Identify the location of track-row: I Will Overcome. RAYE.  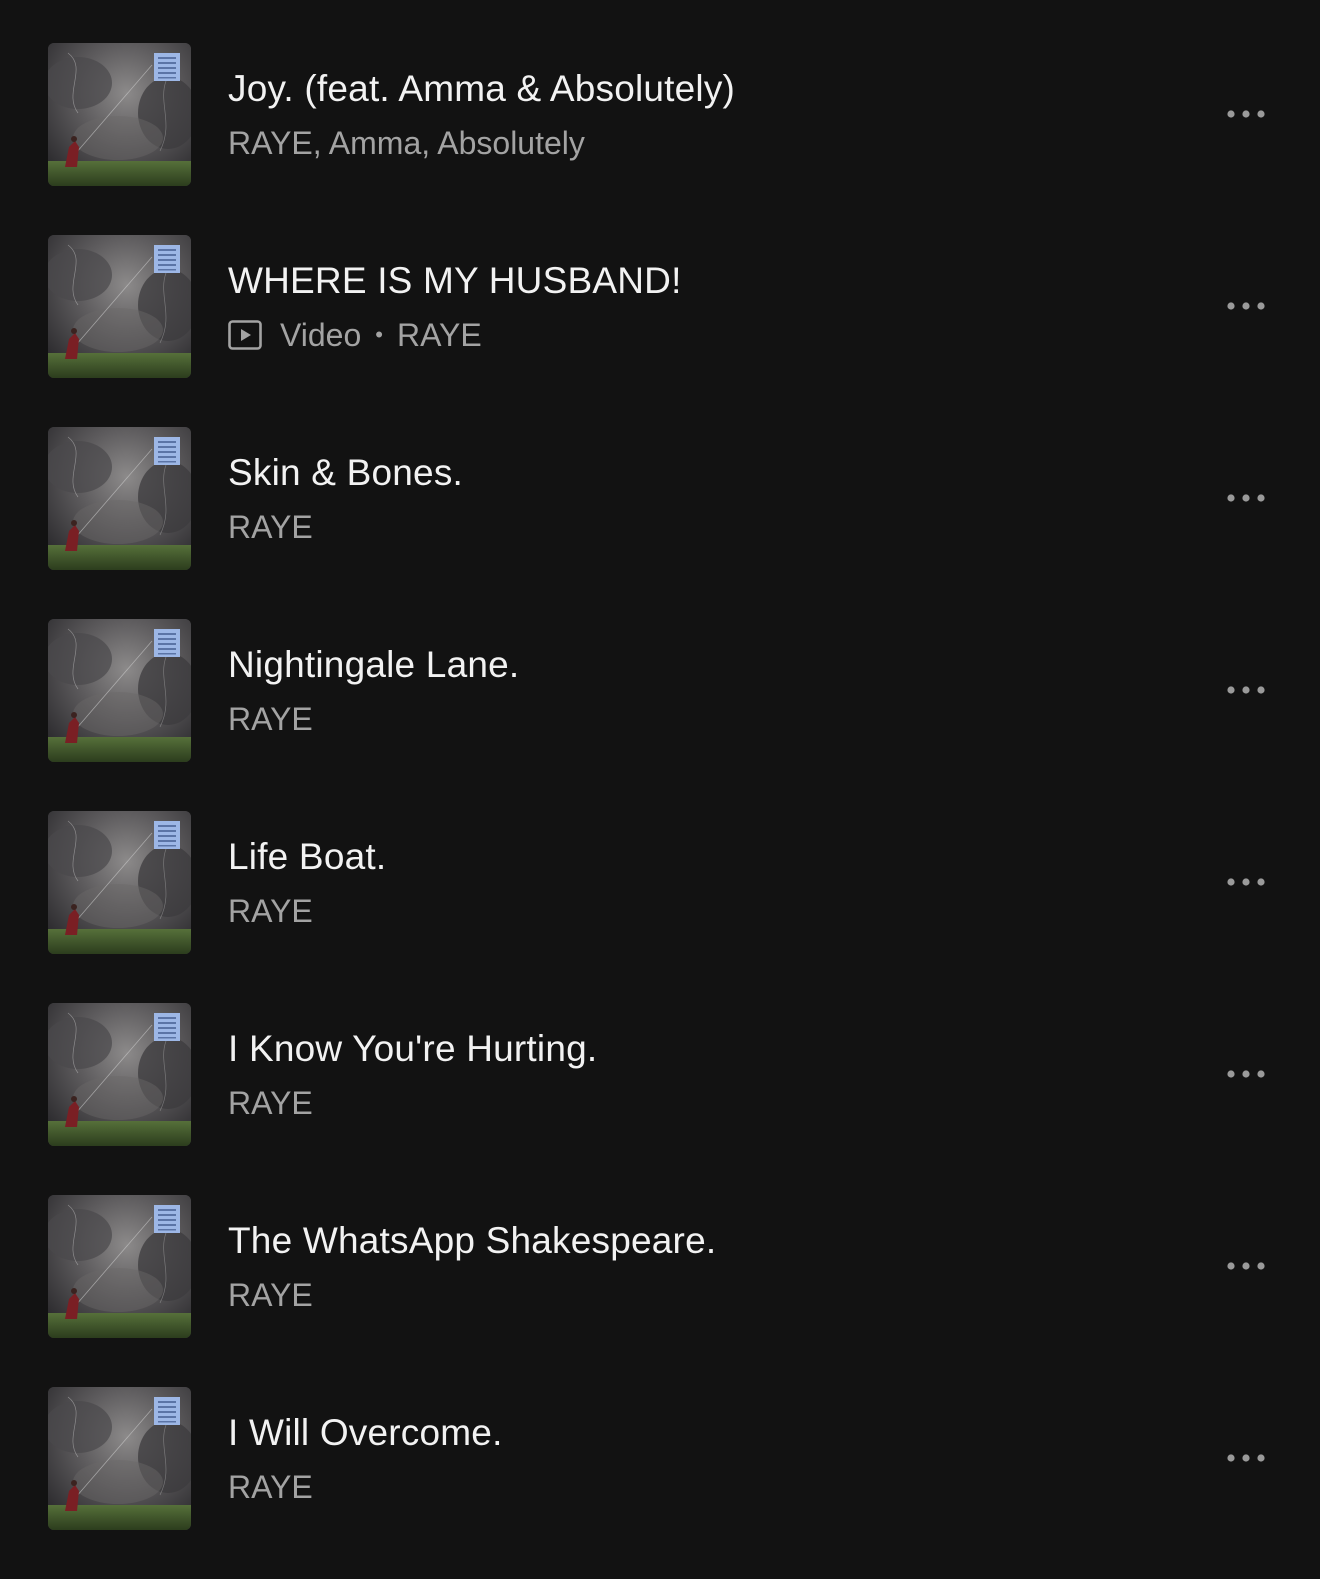
(660, 1483).